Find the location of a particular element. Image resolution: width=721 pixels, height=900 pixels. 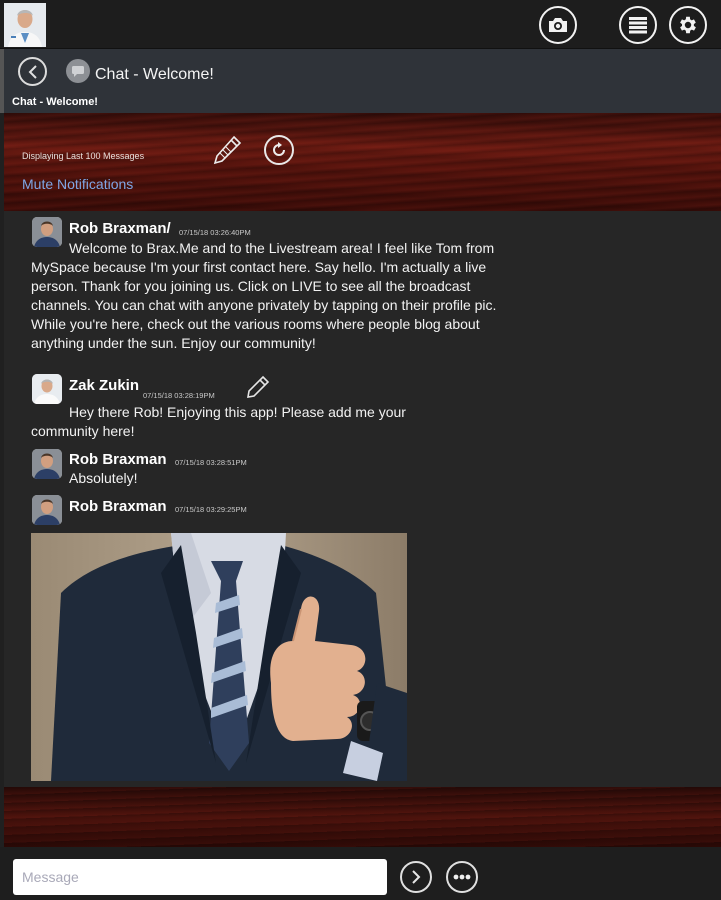

chat-bubble-icon is located at coordinates (78, 71).